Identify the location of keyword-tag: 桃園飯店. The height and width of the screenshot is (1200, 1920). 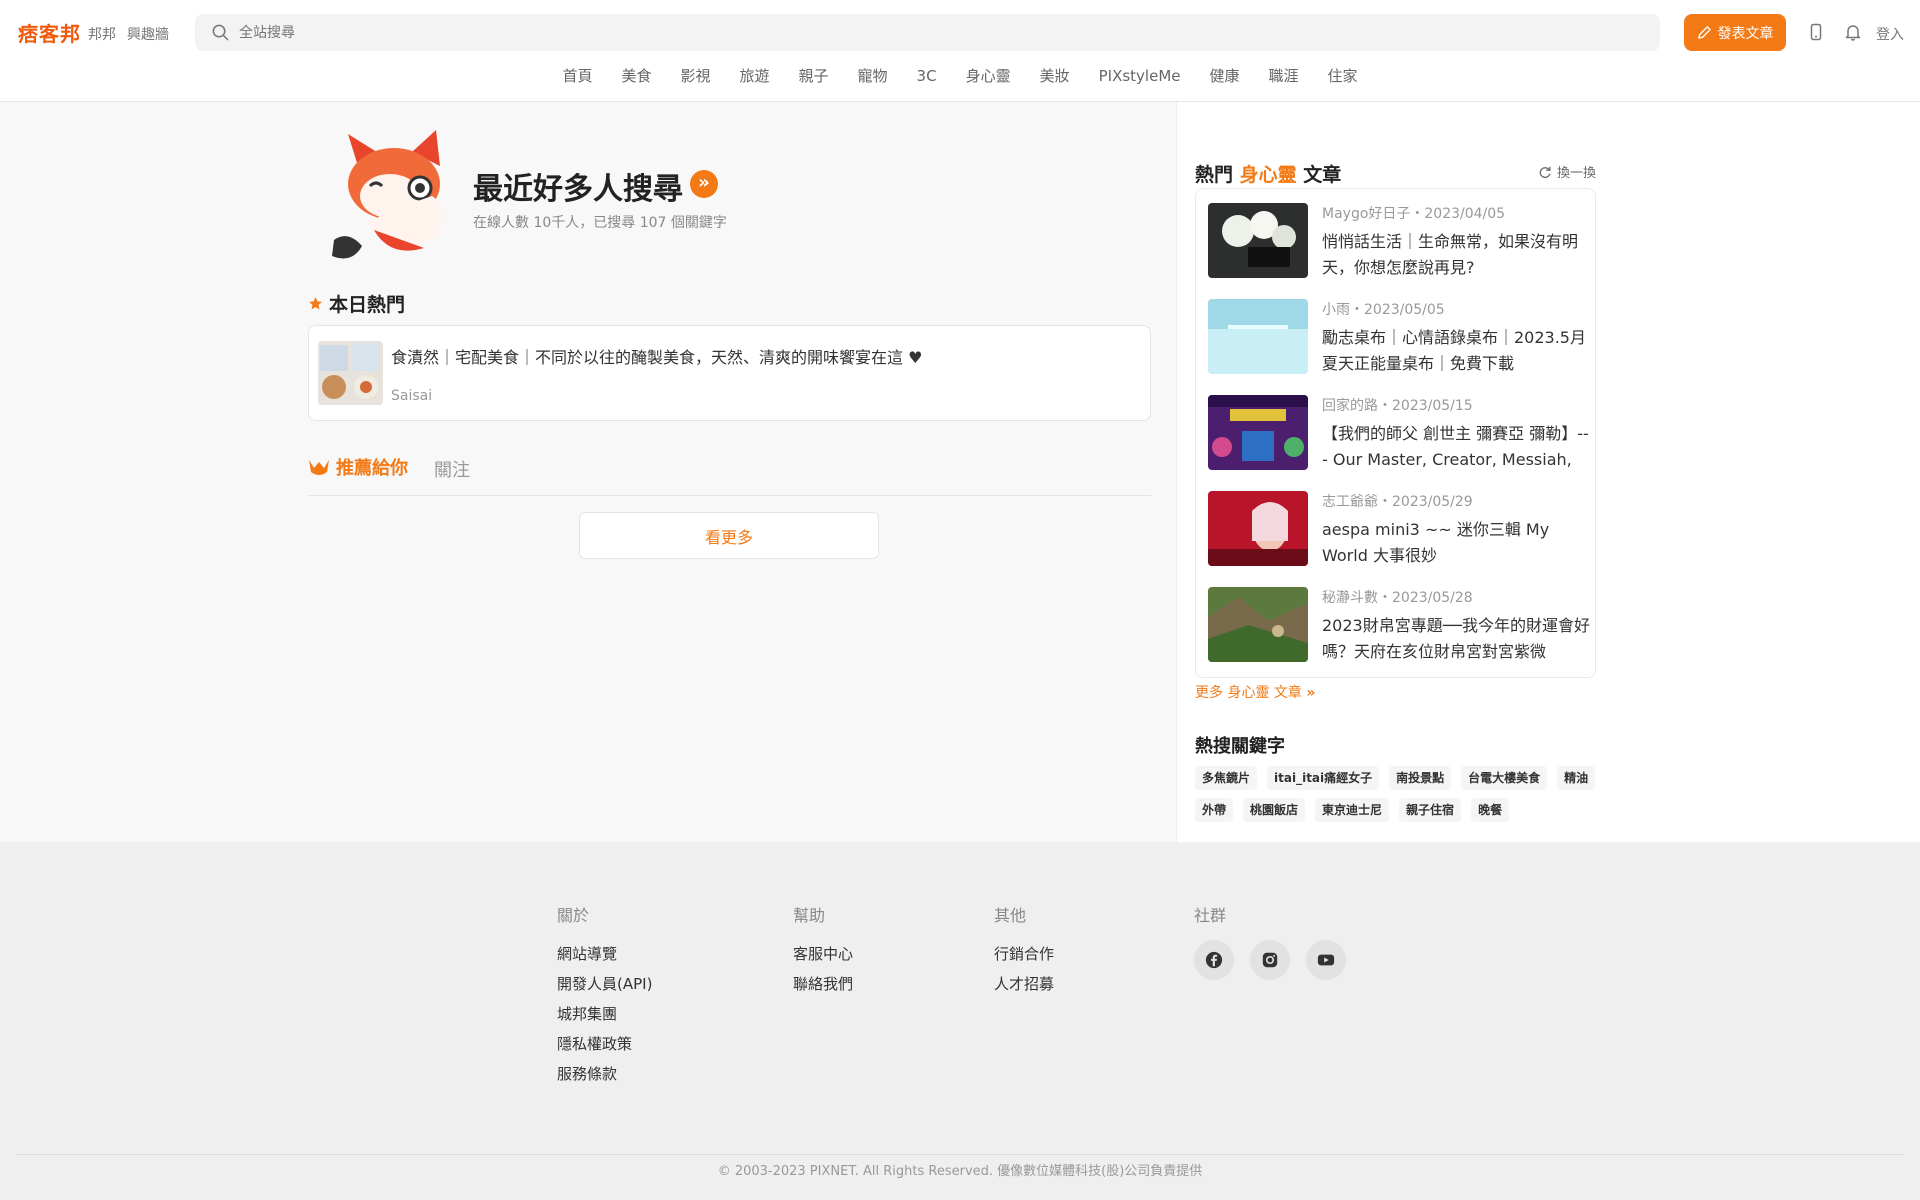
(1274, 810).